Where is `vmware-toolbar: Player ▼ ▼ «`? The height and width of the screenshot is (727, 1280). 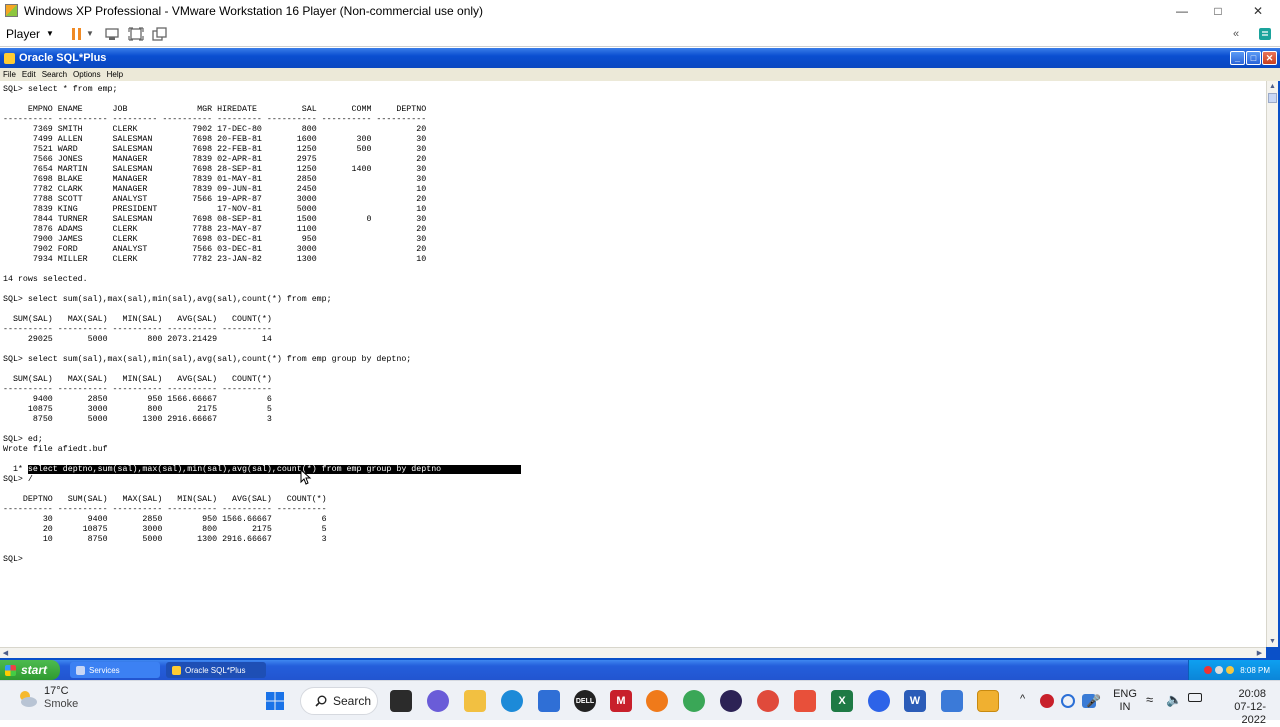 vmware-toolbar: Player ▼ ▼ « is located at coordinates (640, 34).